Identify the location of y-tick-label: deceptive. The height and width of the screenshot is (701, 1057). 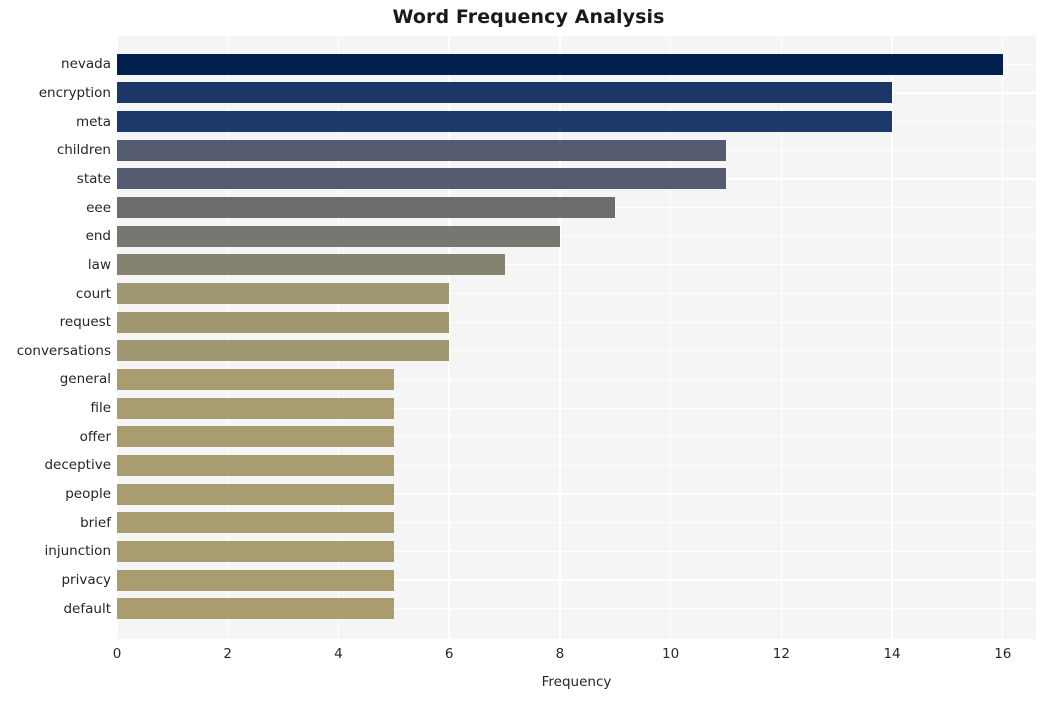
(77, 465).